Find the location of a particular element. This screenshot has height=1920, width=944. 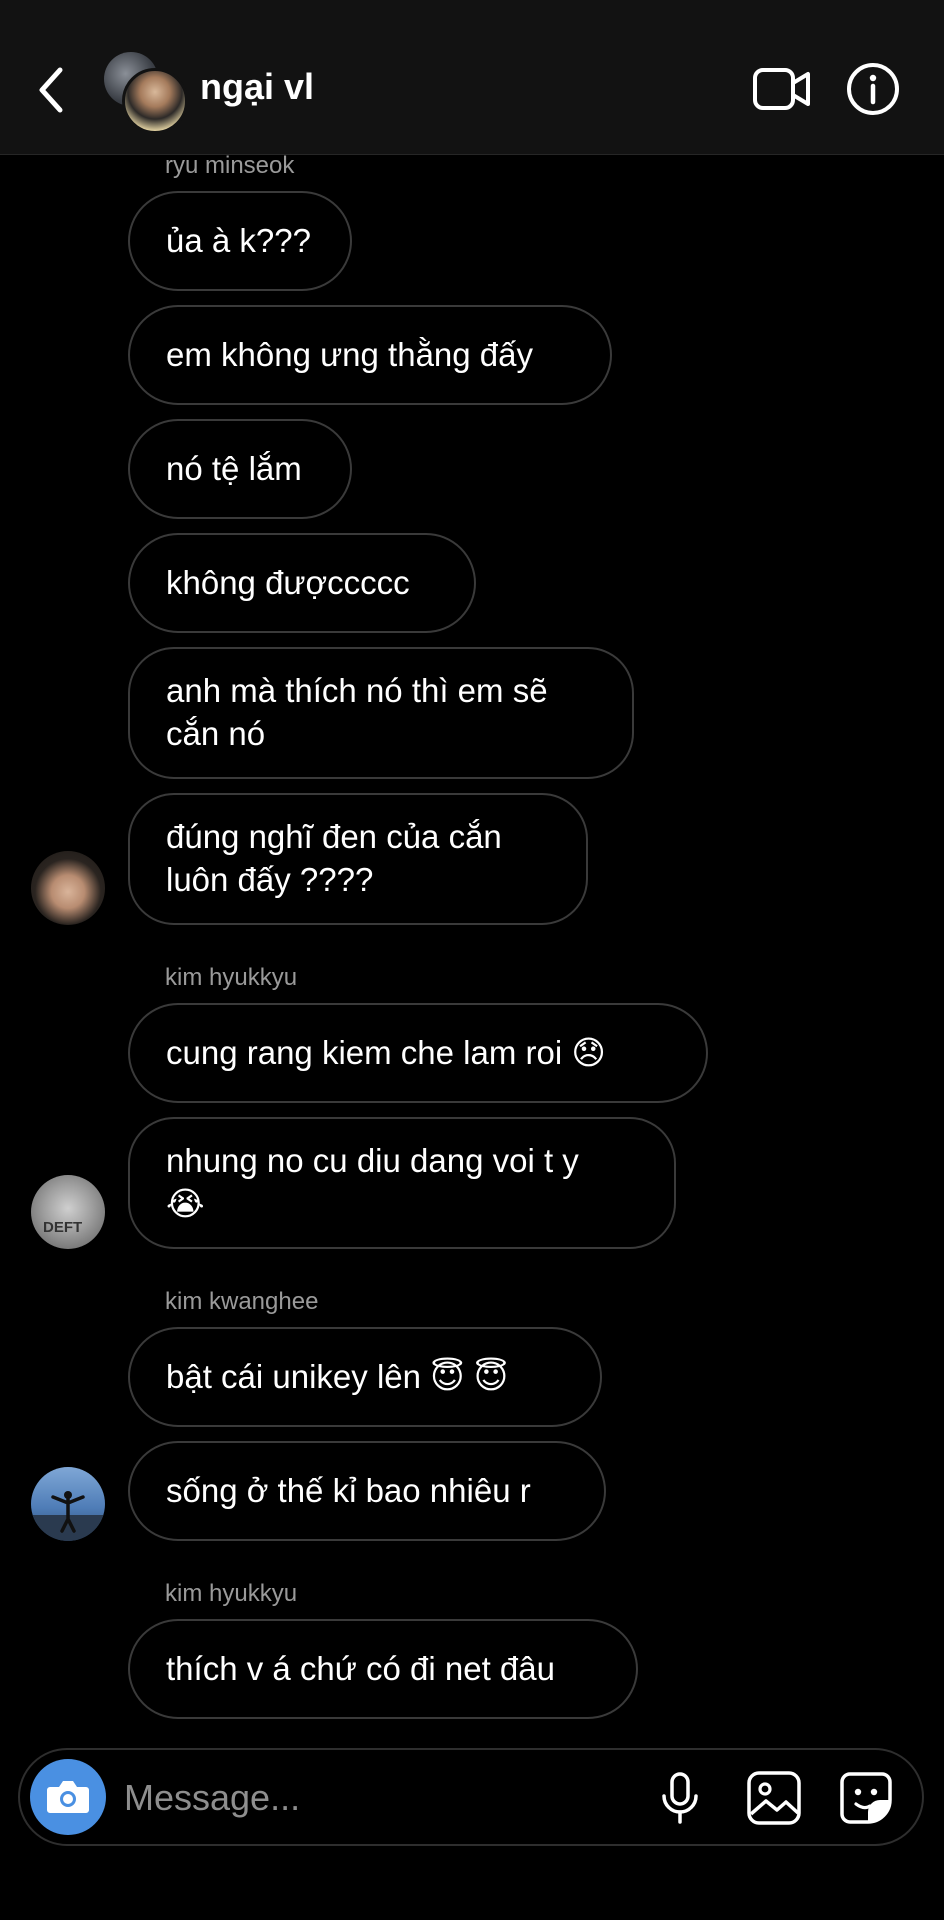

video-camera-icon is located at coordinates (781, 89).